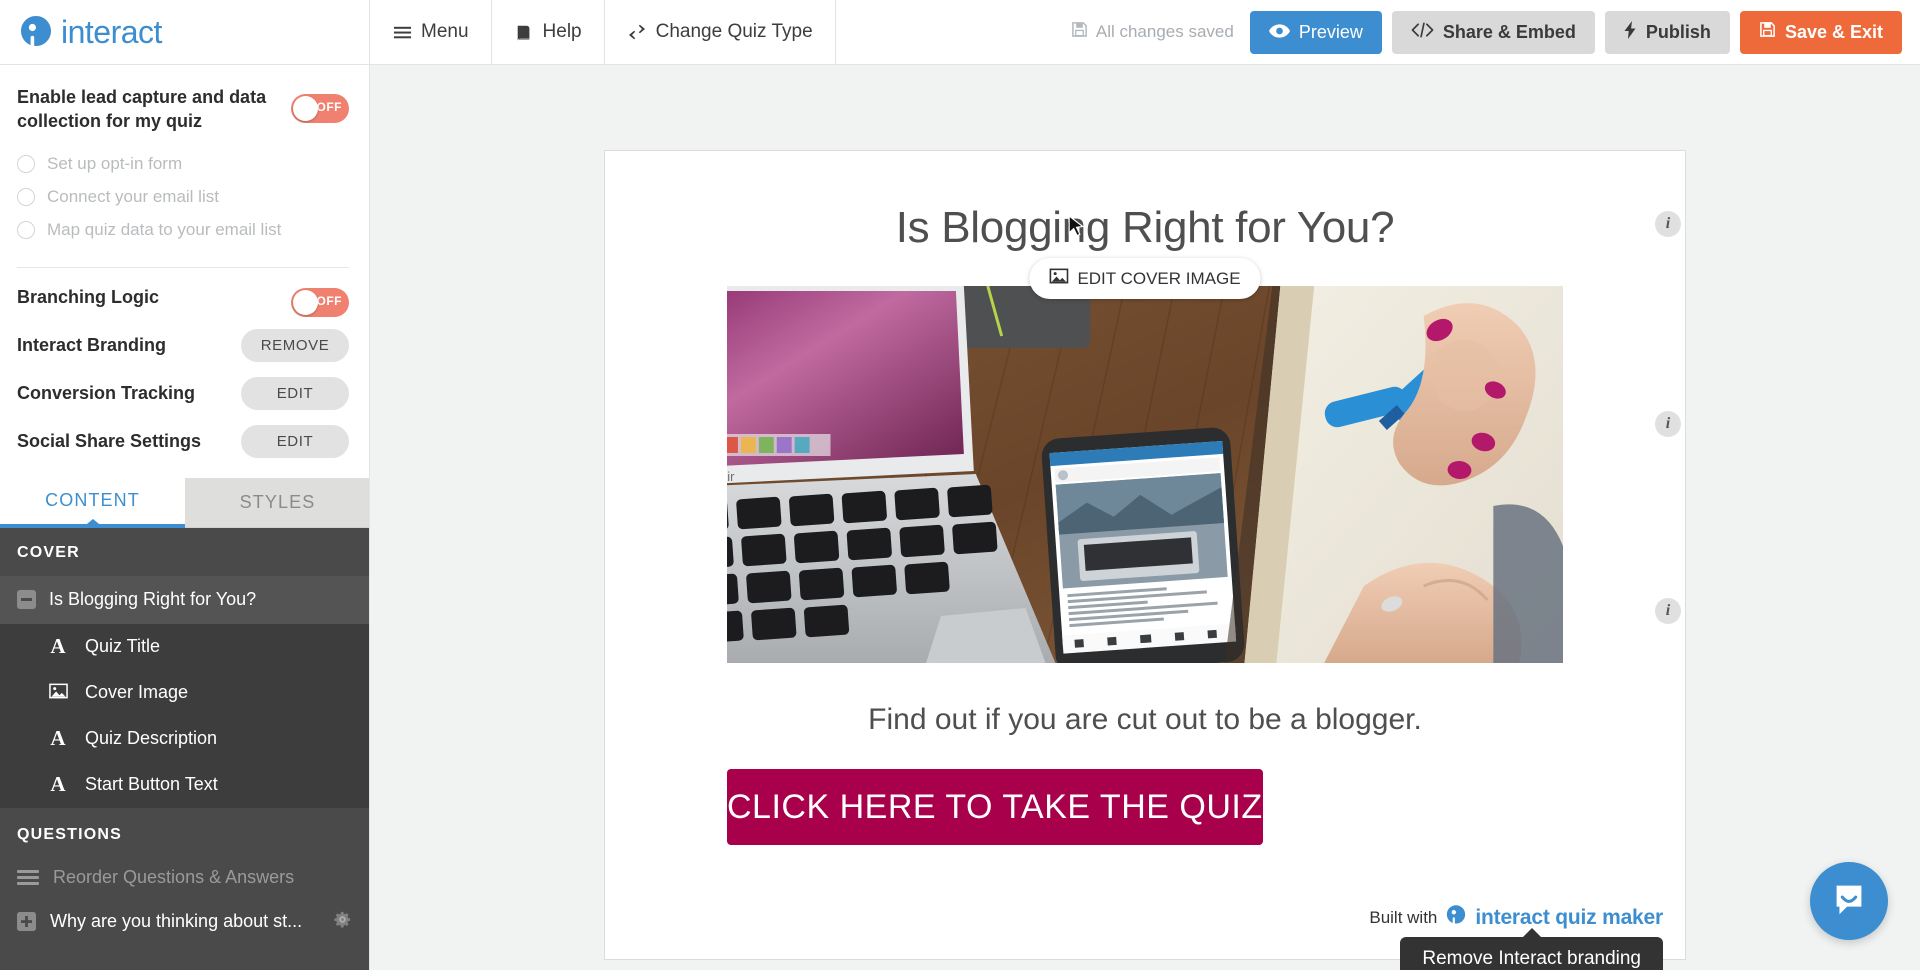 This screenshot has width=1920, height=970. Describe the element at coordinates (183, 346) in the screenshot. I see `setting-interact-branding: Interact Branding REMOVE` at that location.